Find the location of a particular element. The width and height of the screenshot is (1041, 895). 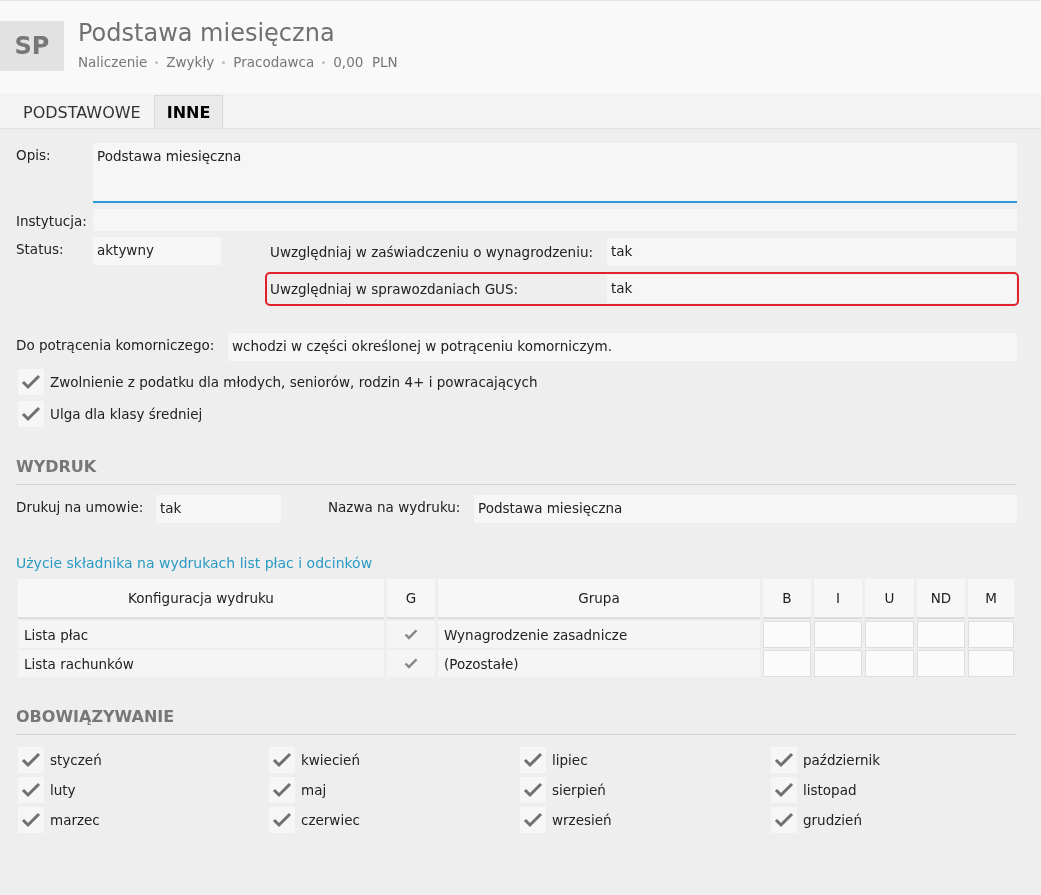

checkbox-label: styczeń is located at coordinates (76, 760).